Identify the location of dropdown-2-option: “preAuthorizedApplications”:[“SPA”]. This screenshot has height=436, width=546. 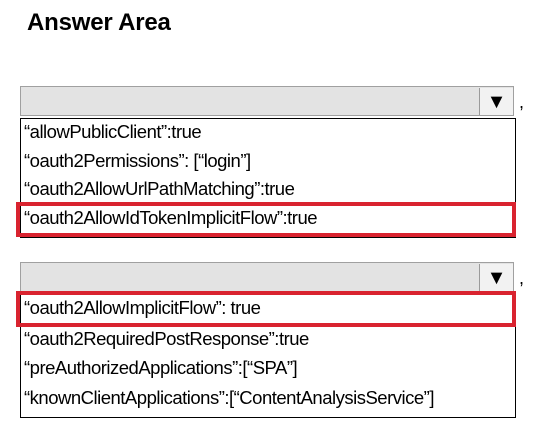
(161, 368).